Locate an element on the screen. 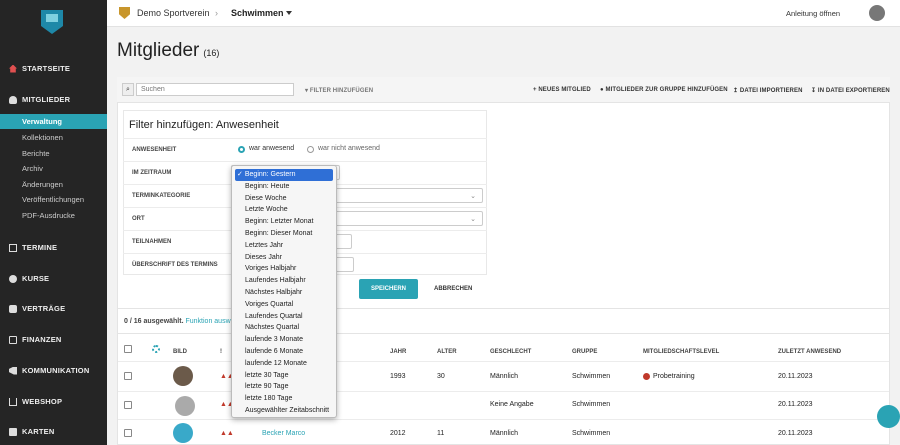 The width and height of the screenshot is (900, 445). dropdown-option: Laufendes Quartal is located at coordinates (284, 317).